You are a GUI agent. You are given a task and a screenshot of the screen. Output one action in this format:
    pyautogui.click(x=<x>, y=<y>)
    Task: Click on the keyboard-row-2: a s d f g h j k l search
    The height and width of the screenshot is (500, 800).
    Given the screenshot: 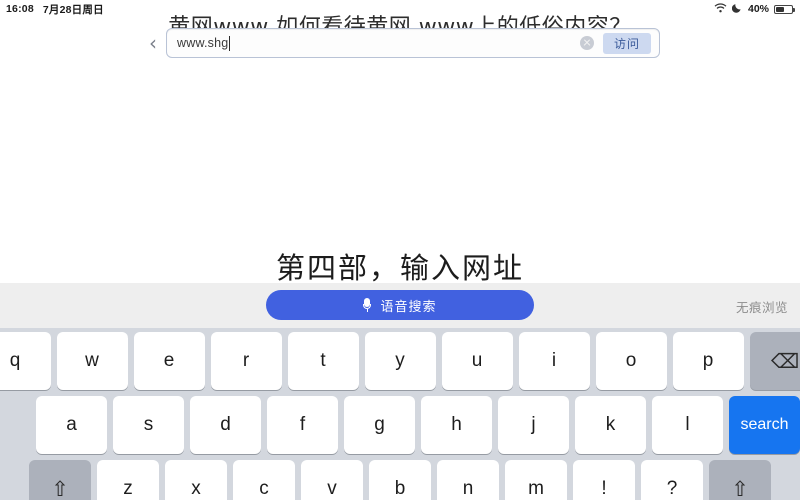 What is the action you would take?
    pyautogui.click(x=401, y=425)
    